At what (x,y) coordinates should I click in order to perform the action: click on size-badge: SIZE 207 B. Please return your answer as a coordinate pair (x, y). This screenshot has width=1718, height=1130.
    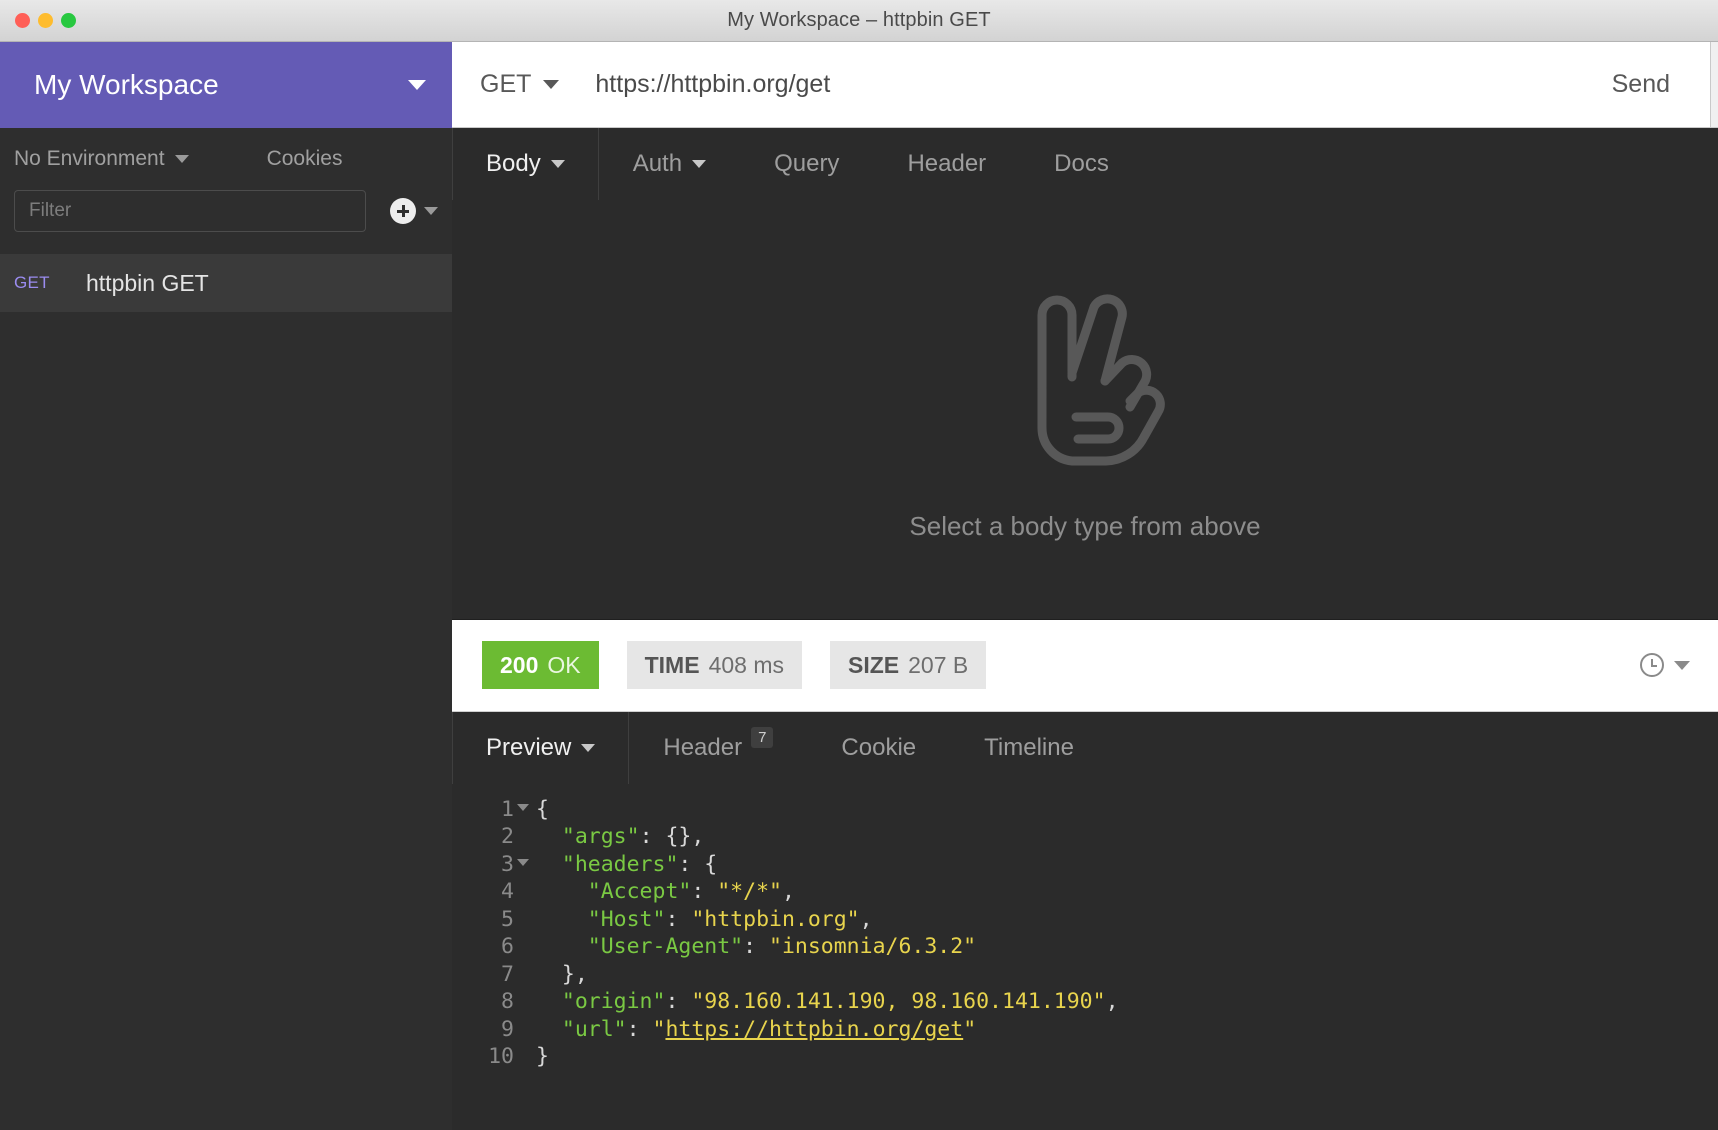
    Looking at the image, I should click on (908, 665).